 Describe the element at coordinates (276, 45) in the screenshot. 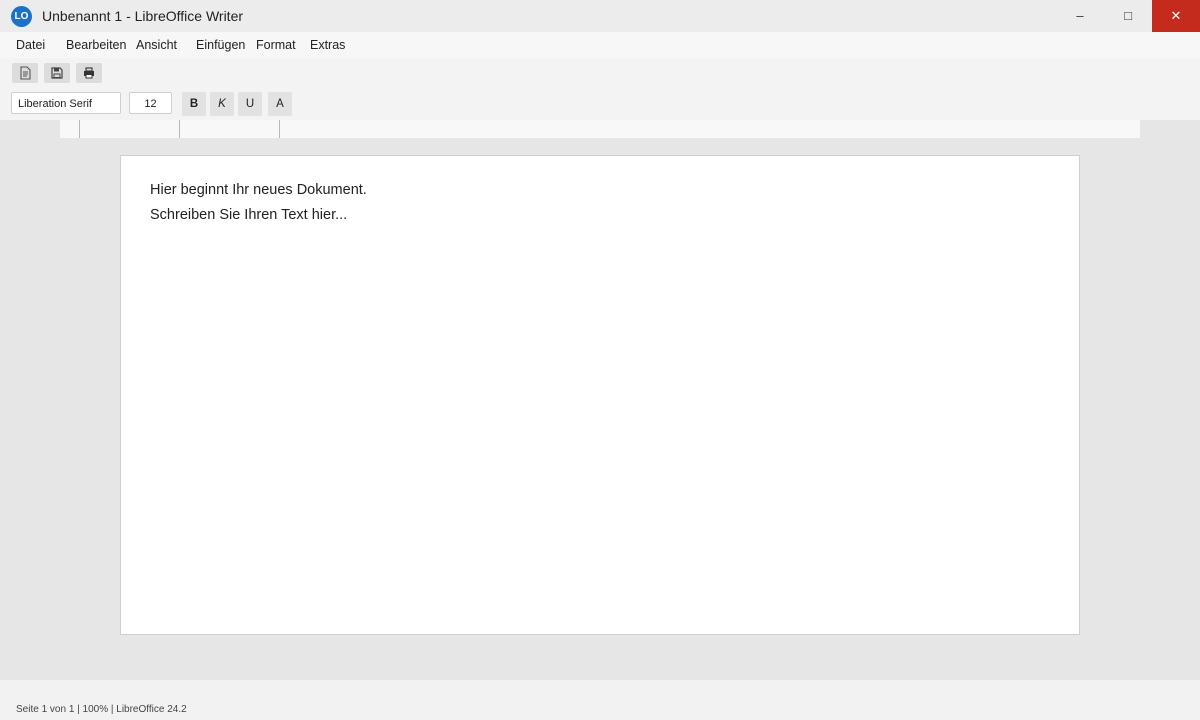

I see `menu-format: Format` at that location.